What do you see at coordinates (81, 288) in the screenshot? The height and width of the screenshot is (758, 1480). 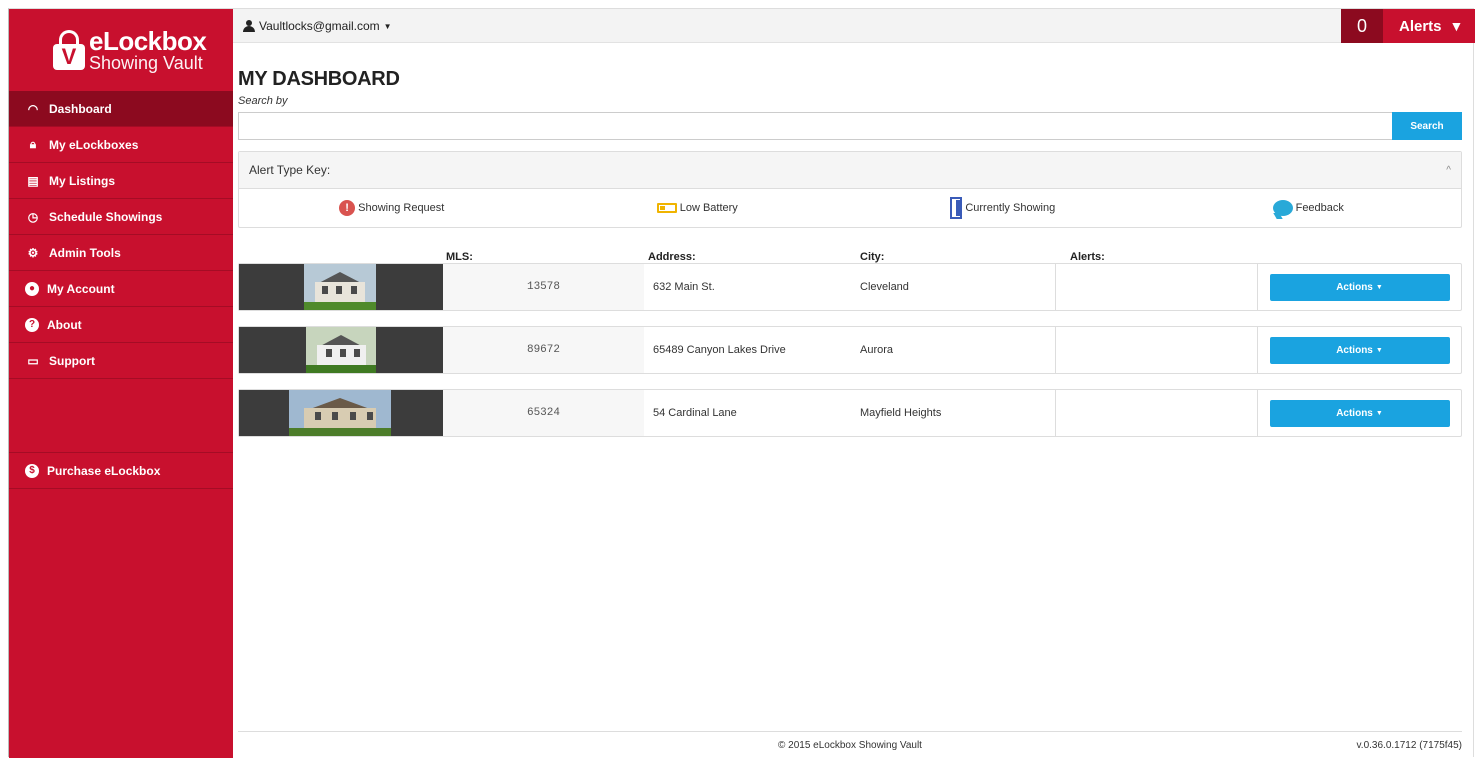 I see `sidebar-item-label: My Account` at bounding box center [81, 288].